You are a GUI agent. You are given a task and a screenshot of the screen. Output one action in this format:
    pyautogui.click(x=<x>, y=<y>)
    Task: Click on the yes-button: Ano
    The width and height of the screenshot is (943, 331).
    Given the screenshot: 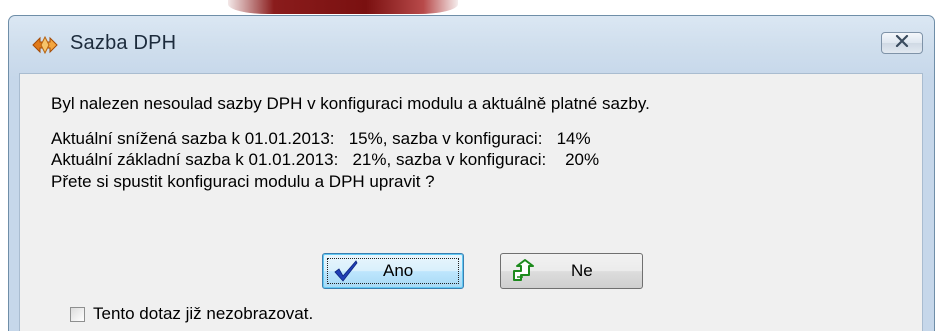 What is the action you would take?
    pyautogui.click(x=393, y=271)
    